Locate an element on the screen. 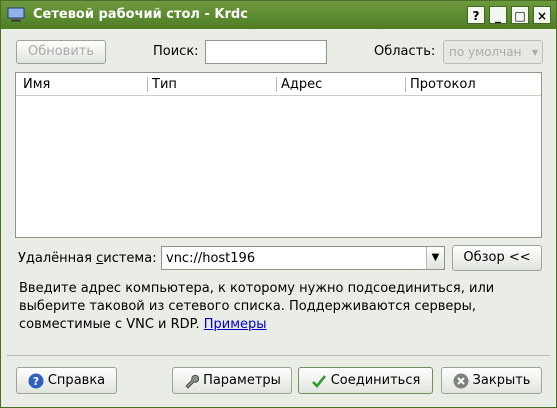 The image size is (557, 408). title-bar: Сетевой рабочий стол - Krdc ? _ □ × is located at coordinates (278, 15).